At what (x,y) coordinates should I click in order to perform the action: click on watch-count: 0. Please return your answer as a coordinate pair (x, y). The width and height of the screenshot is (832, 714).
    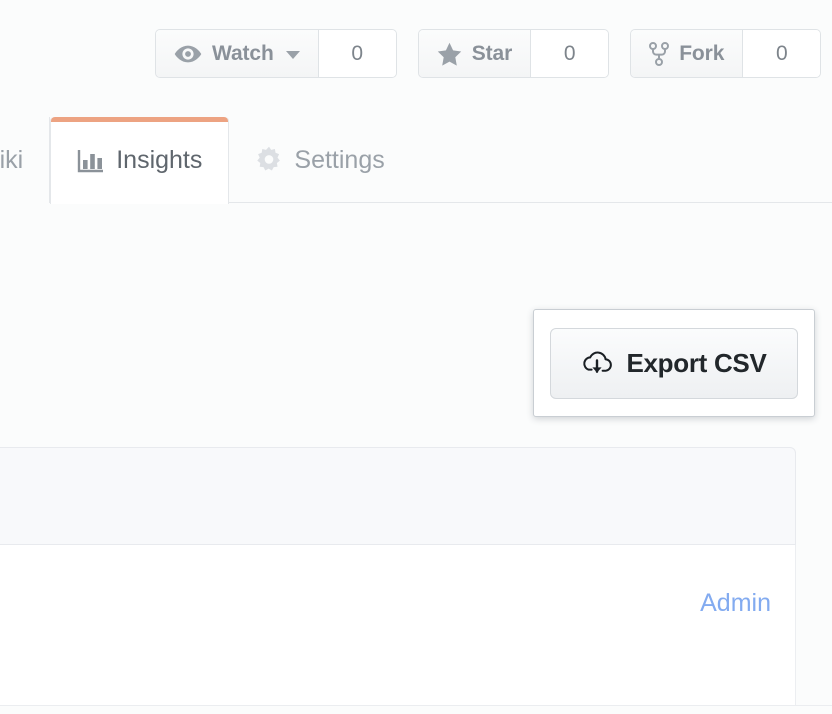
    Looking at the image, I should click on (357, 53).